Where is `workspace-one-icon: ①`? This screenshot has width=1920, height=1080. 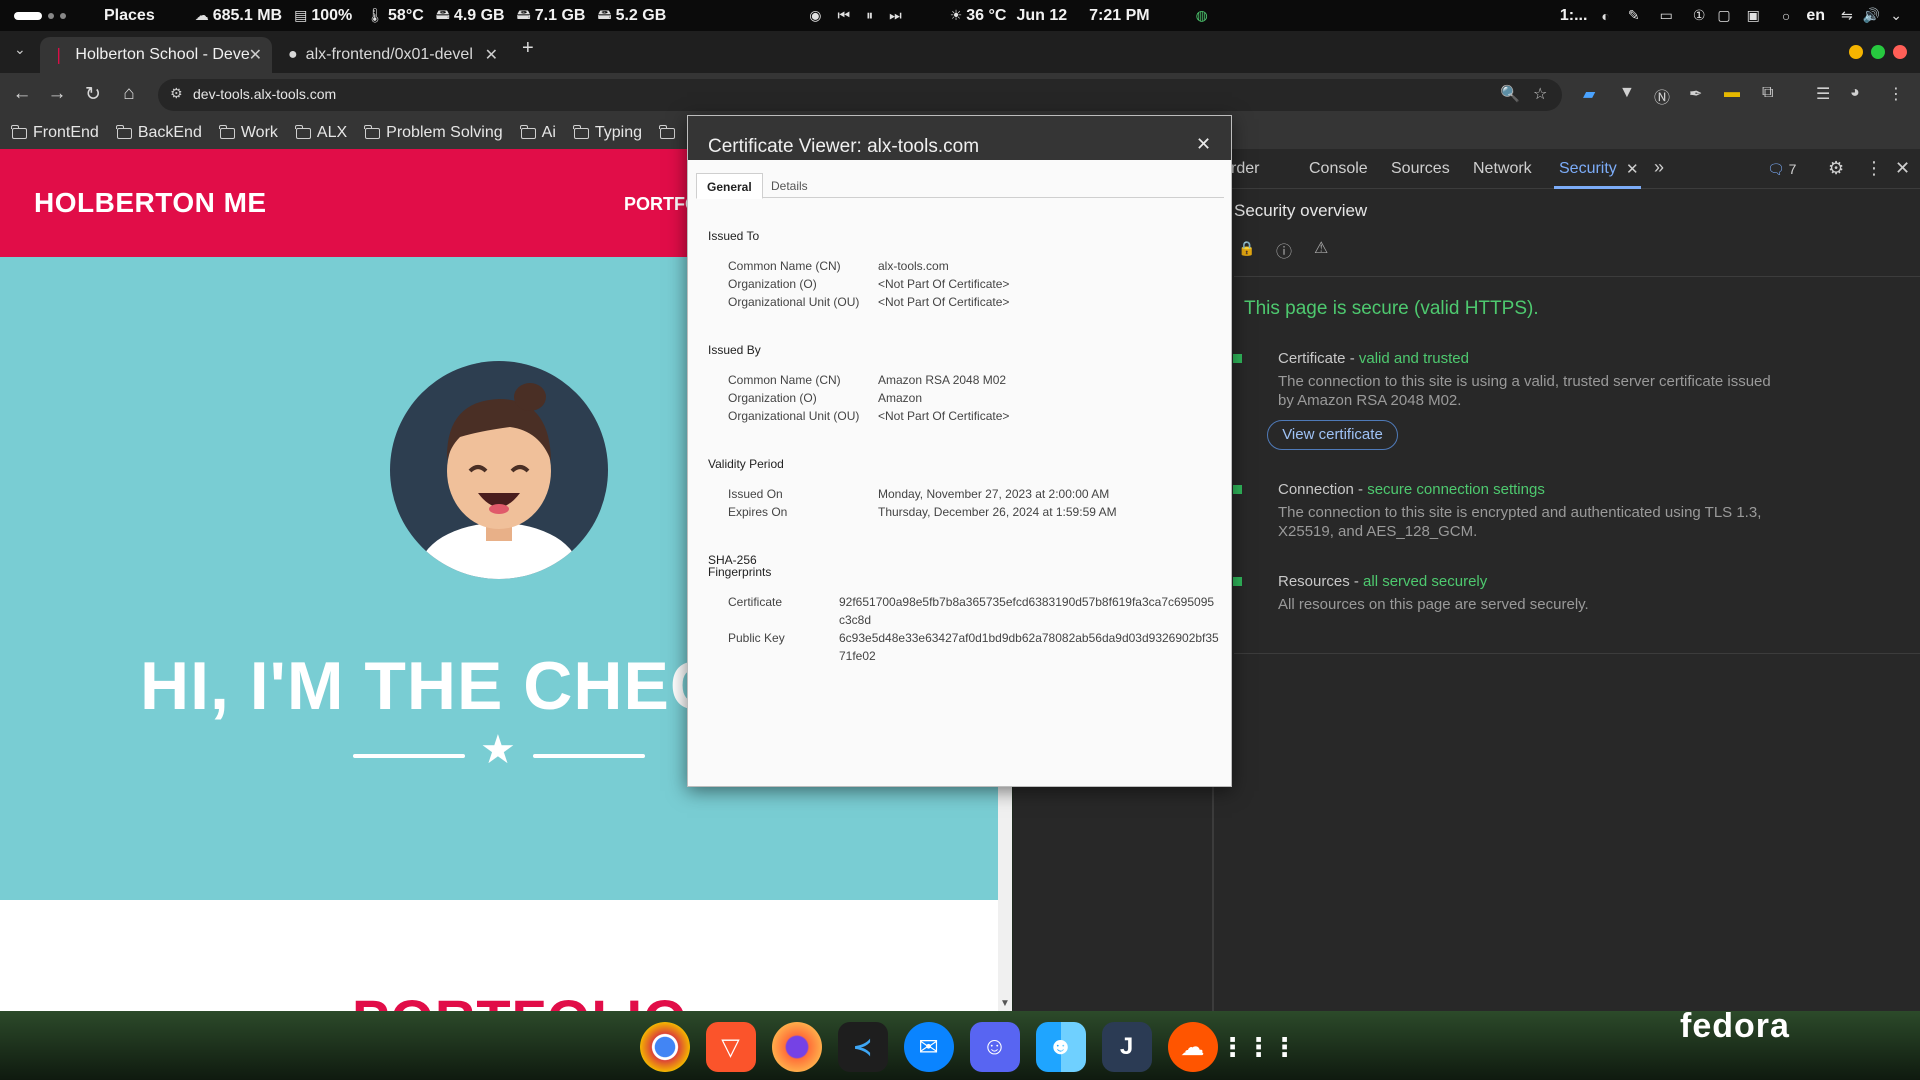 workspace-one-icon: ① is located at coordinates (1699, 15).